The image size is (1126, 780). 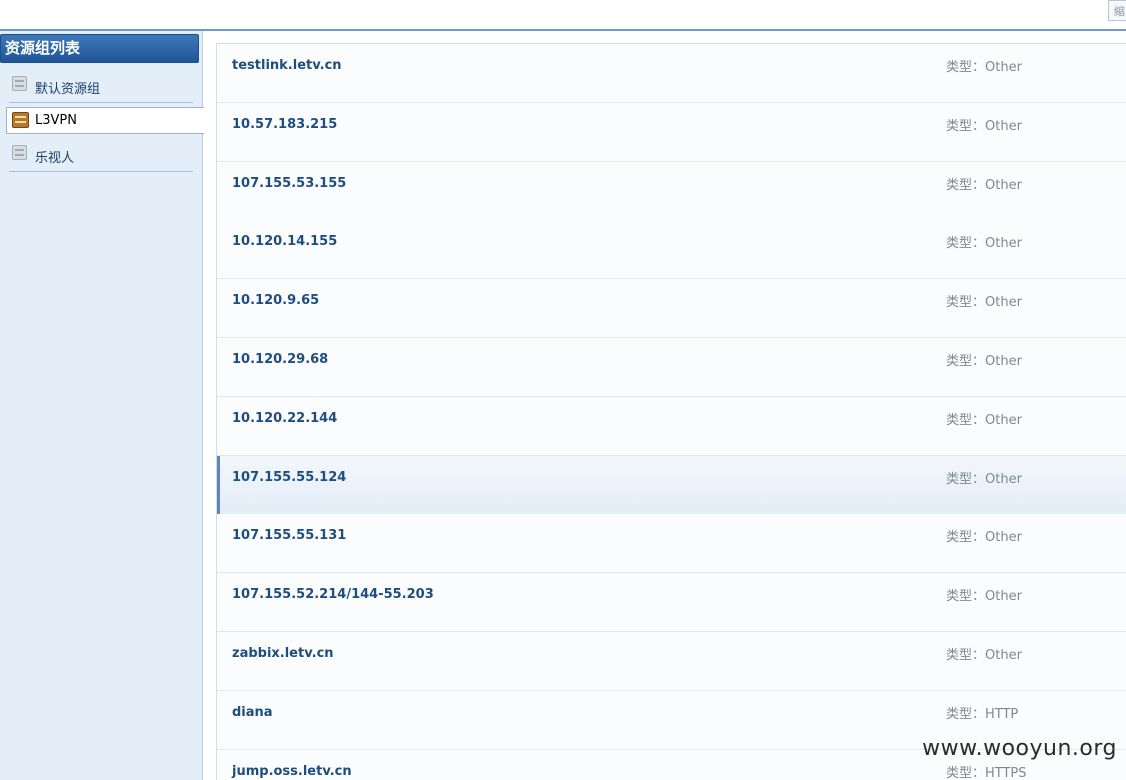 I want to click on resource-row: 10.120.9.65 类型：Other, so click(x=671, y=308).